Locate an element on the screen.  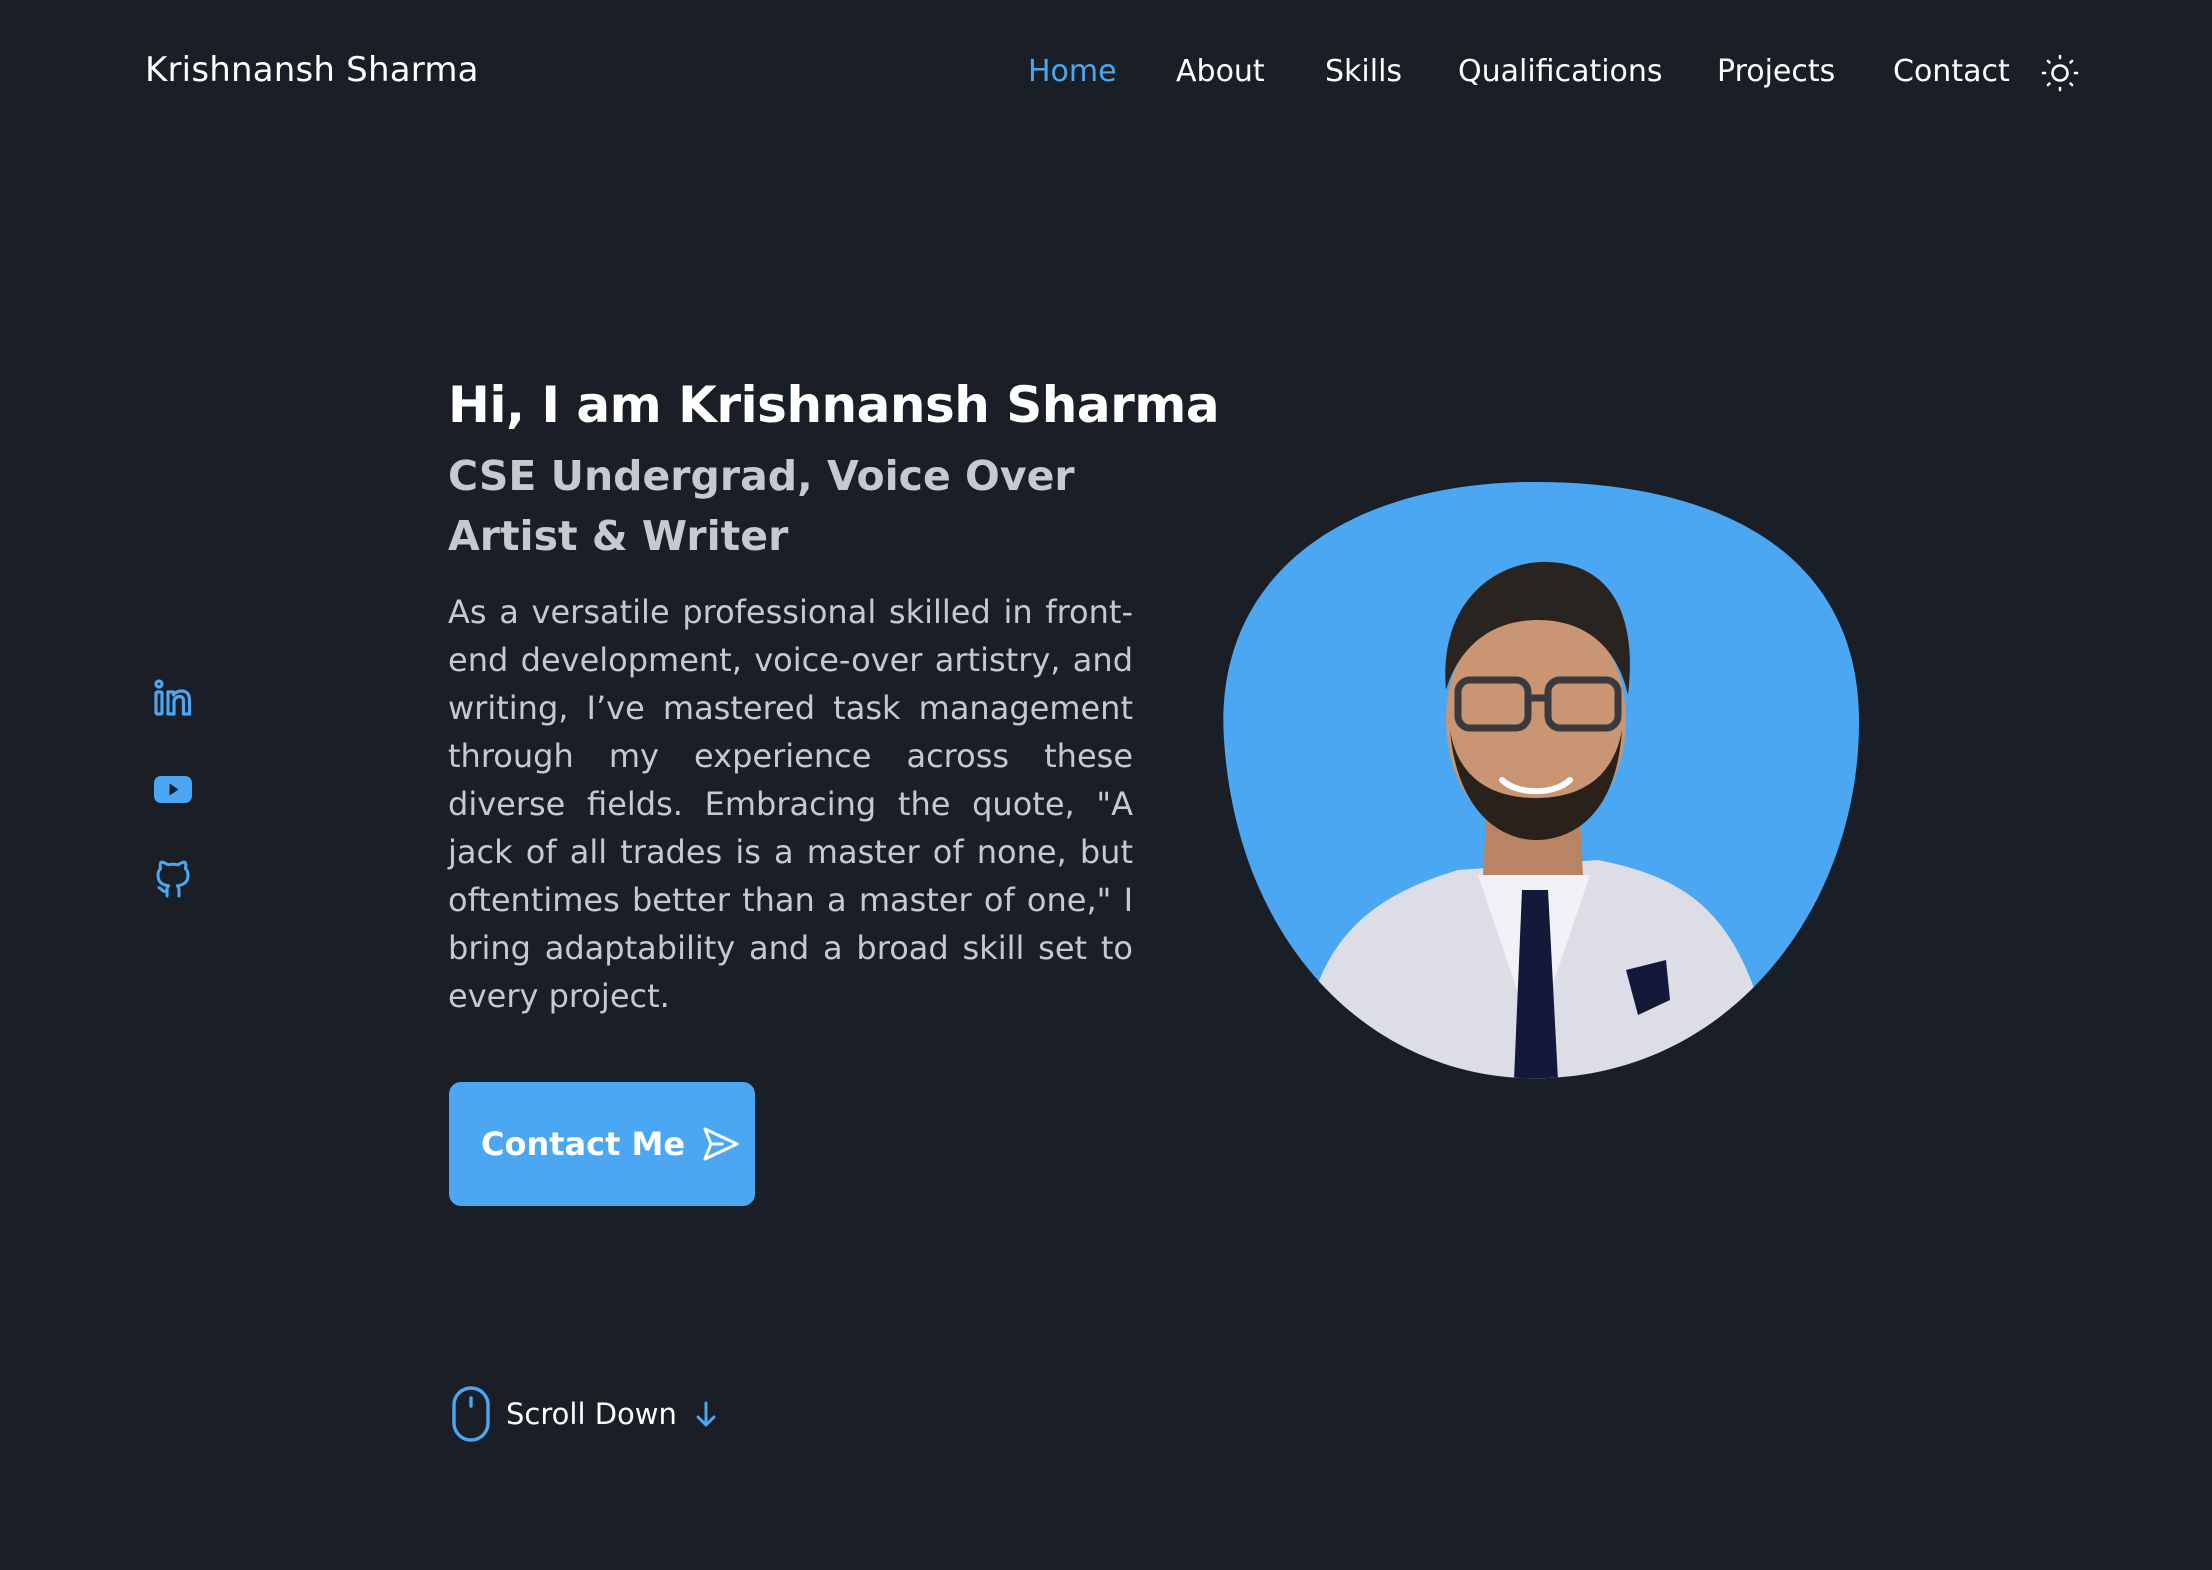
mouse-icon is located at coordinates (471, 1414).